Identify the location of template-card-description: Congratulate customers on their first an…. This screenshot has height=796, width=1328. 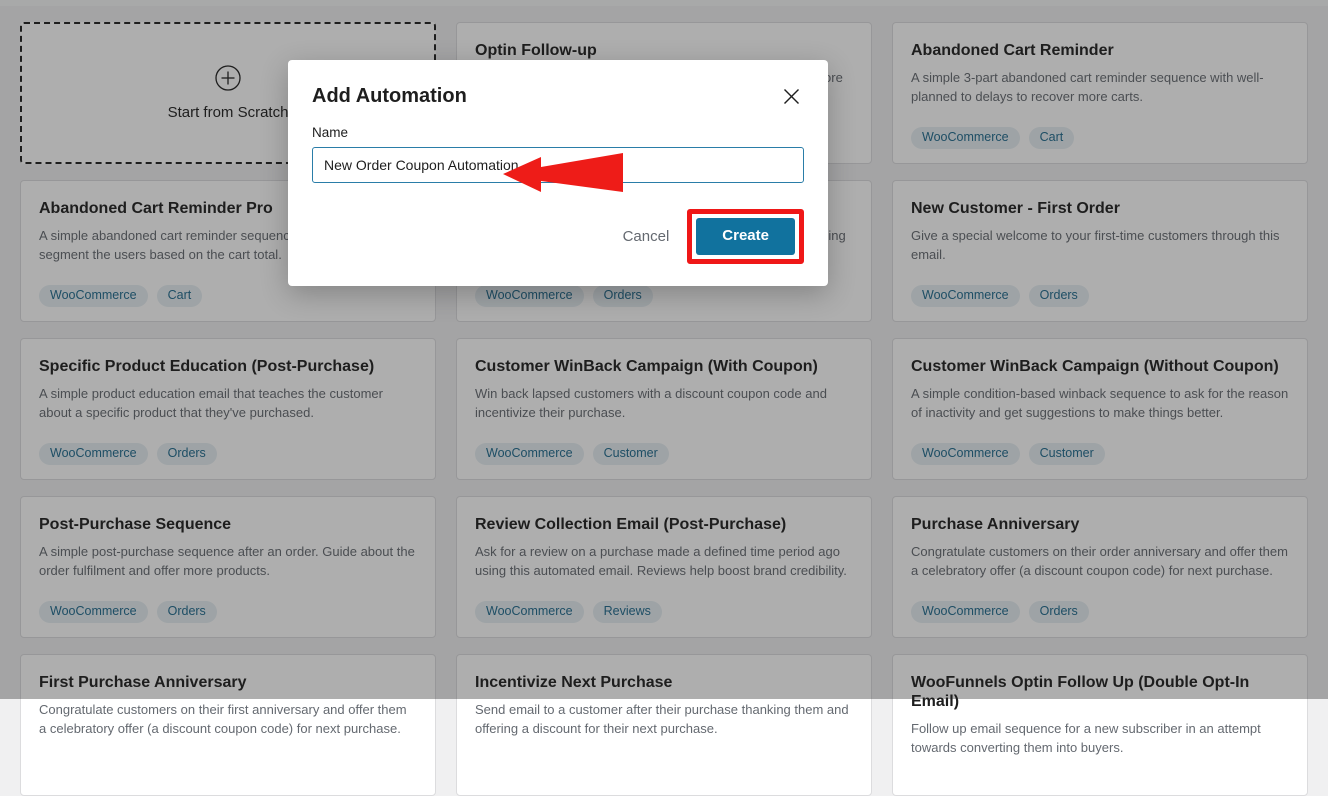
(223, 719).